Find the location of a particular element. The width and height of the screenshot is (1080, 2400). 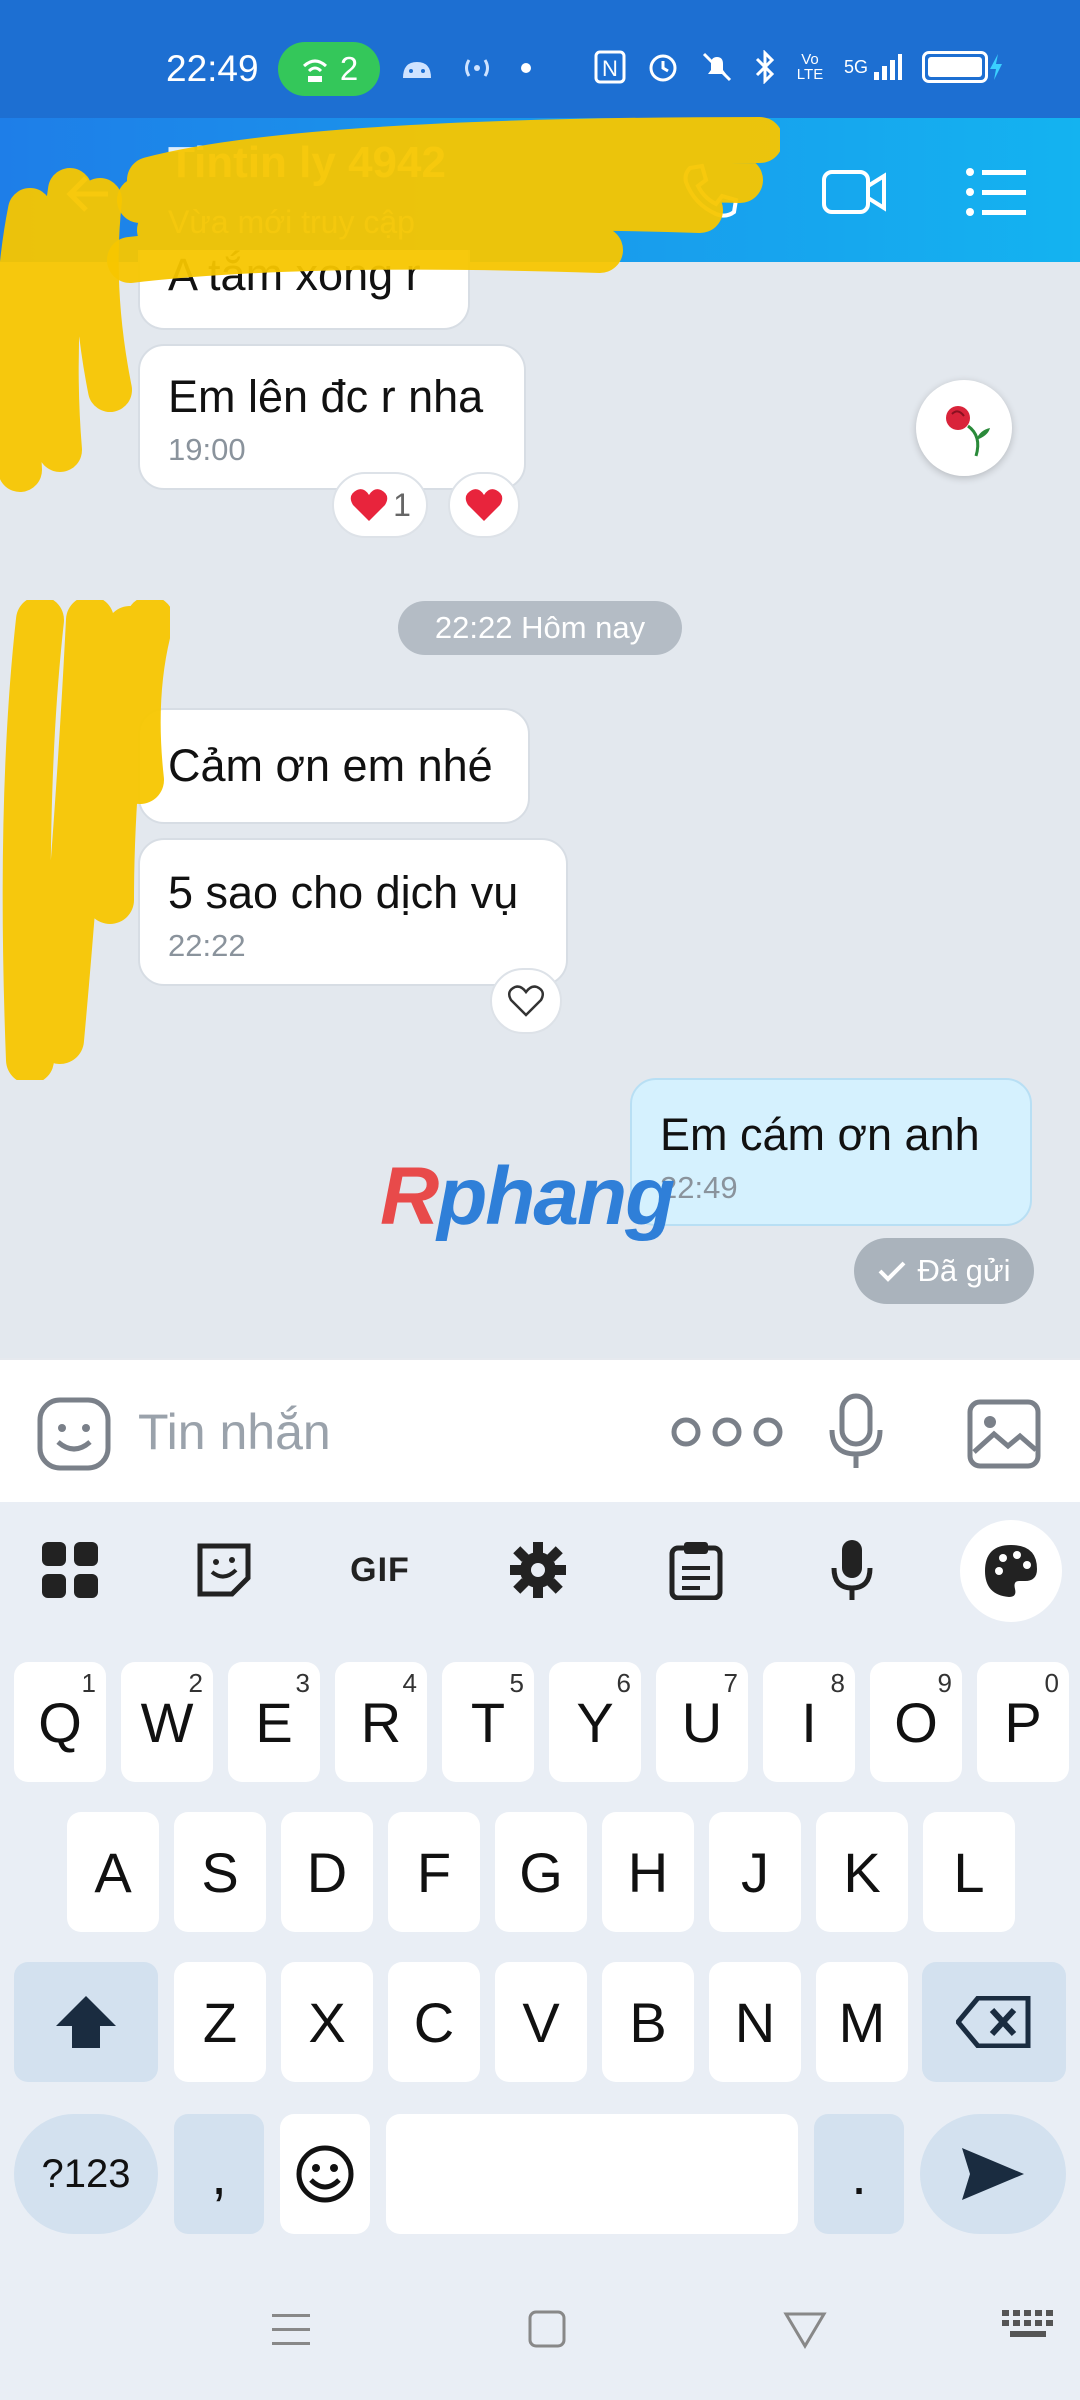

key-v: V is located at coordinates (541, 2022).